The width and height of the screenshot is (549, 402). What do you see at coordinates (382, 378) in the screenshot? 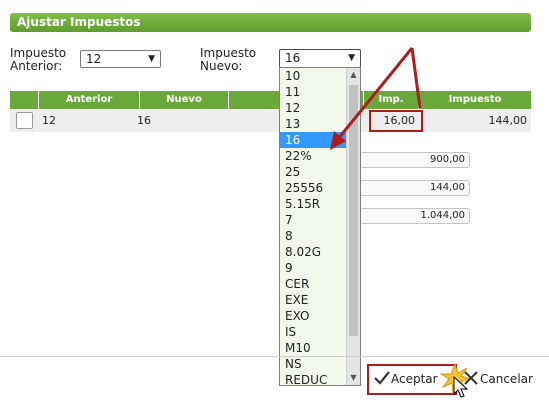
I see `checkmark-icon` at bounding box center [382, 378].